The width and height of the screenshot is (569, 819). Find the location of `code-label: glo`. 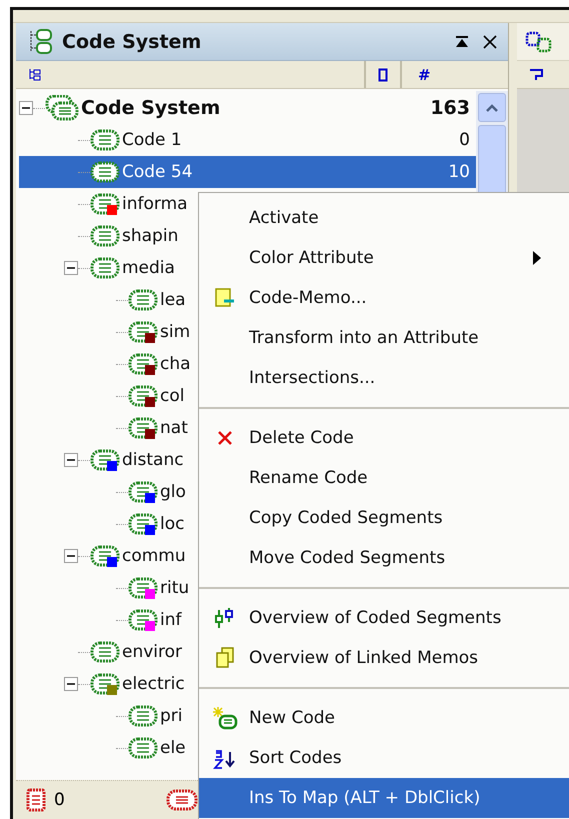

code-label: glo is located at coordinates (173, 492).